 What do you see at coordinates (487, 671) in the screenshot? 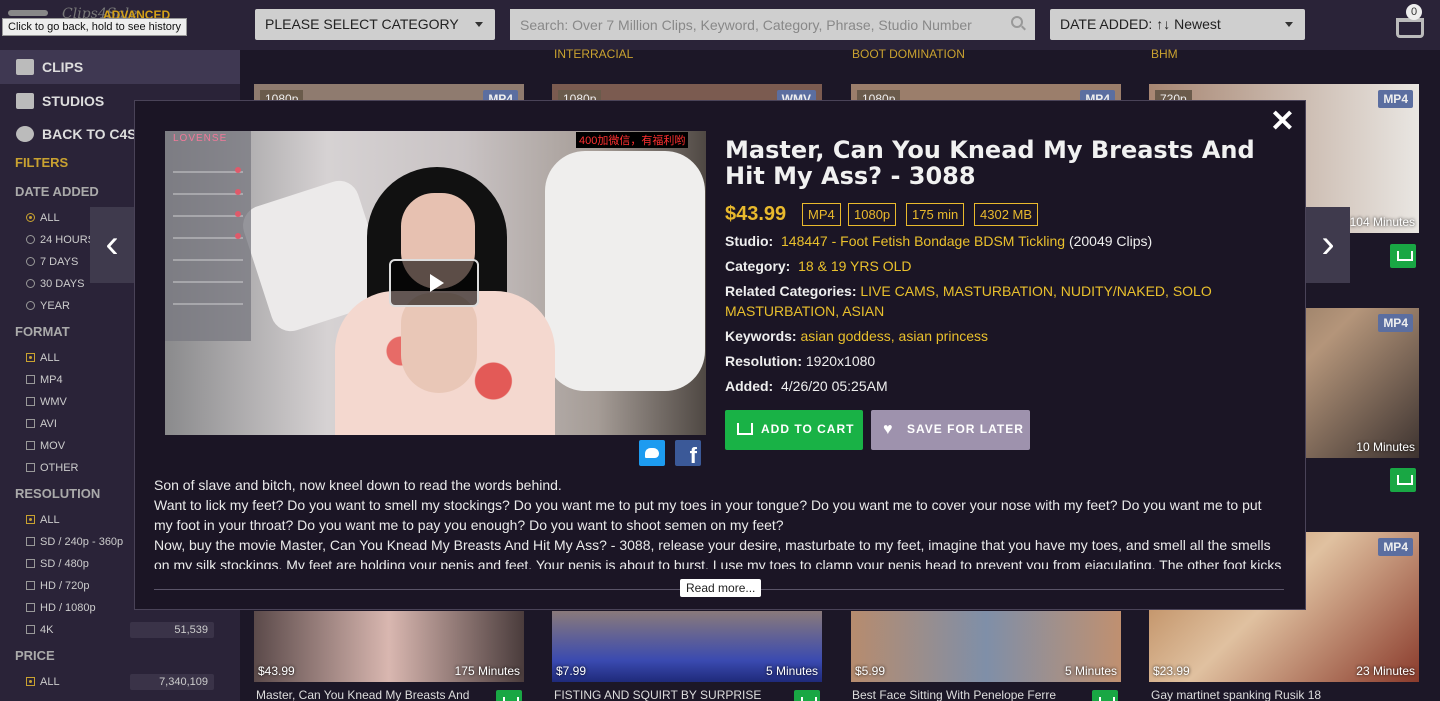
I see `duration-label: 175 Minutes` at bounding box center [487, 671].